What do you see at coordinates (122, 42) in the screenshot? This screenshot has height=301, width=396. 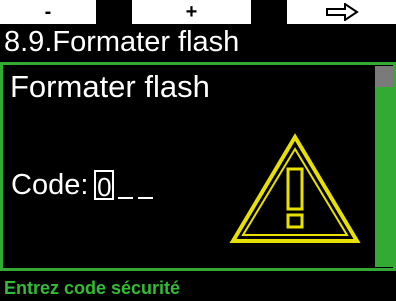 I see `page-title: 8.9.Formater flash` at bounding box center [122, 42].